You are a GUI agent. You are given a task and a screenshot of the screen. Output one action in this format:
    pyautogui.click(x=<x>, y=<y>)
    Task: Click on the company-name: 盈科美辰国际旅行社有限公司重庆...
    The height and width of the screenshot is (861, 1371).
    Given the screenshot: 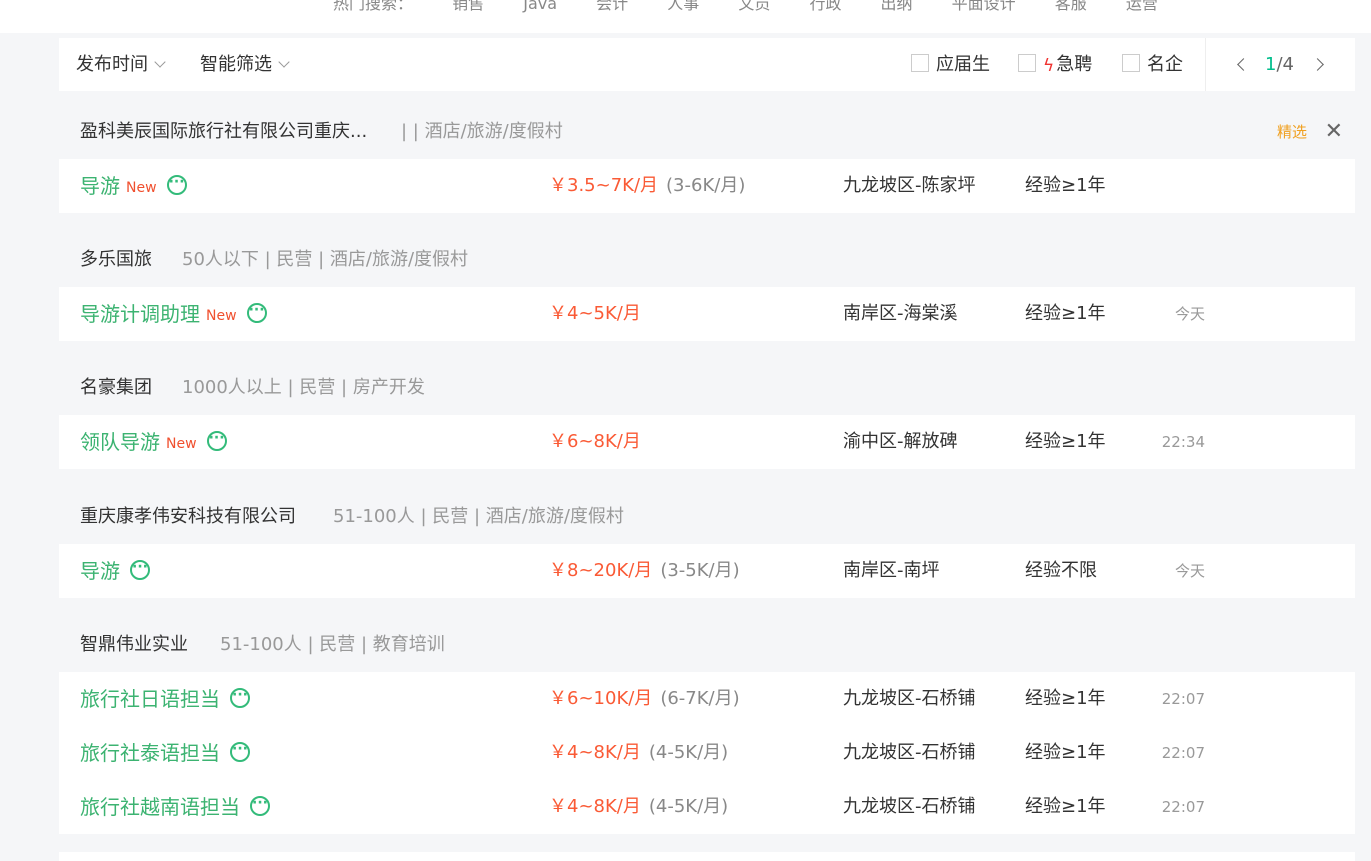 What is the action you would take?
    pyautogui.click(x=223, y=132)
    